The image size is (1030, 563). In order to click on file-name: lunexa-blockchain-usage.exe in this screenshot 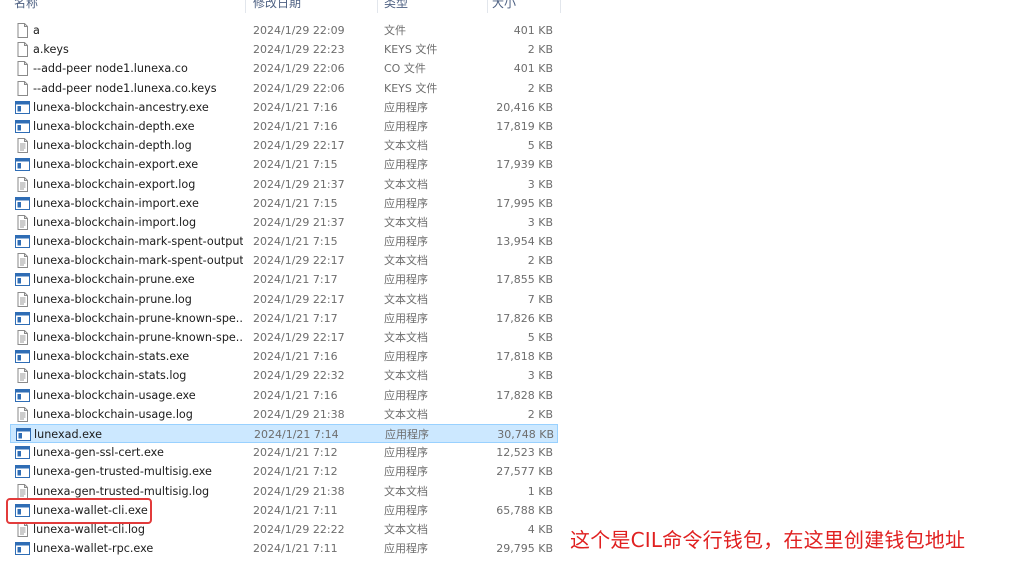, I will do `click(114, 395)`.